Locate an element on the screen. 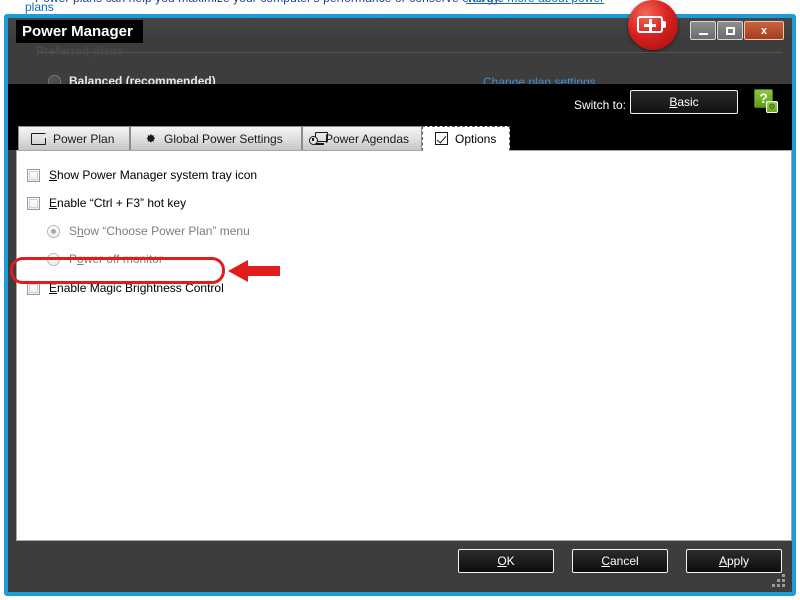  gear-icon is located at coordinates (150, 139).